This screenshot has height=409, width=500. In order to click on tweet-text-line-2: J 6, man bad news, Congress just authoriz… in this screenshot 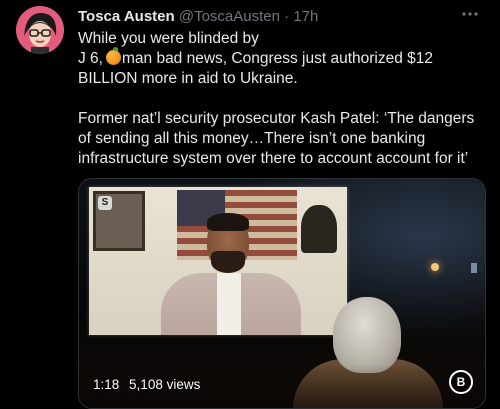, I will do `click(283, 58)`.